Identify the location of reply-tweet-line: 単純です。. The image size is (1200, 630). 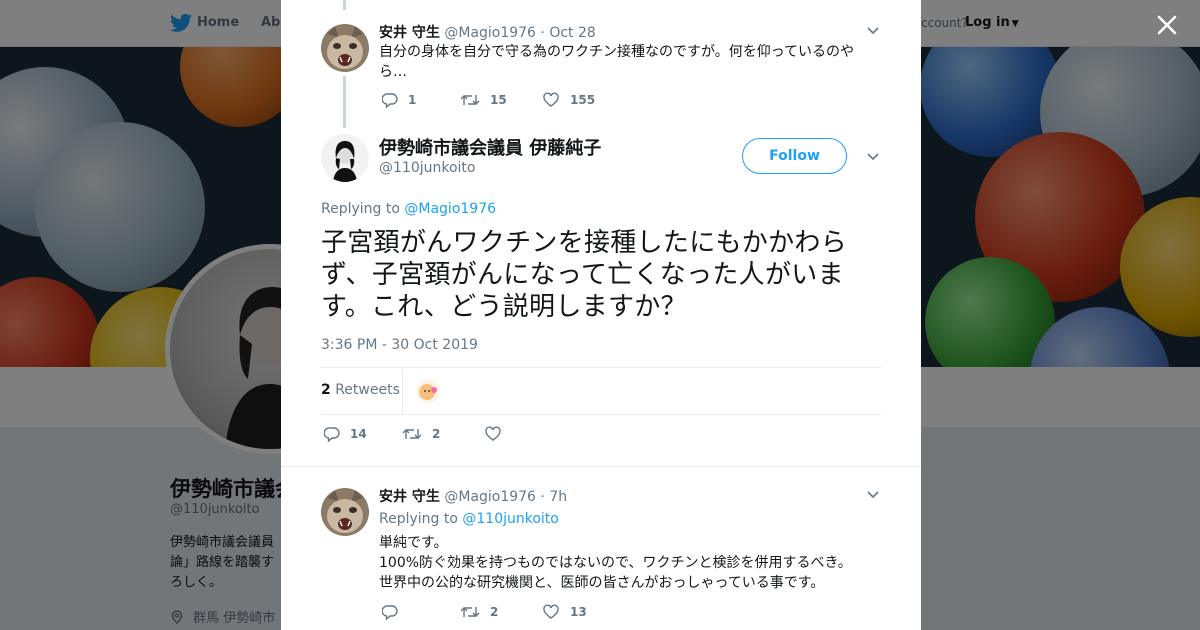
(413, 543).